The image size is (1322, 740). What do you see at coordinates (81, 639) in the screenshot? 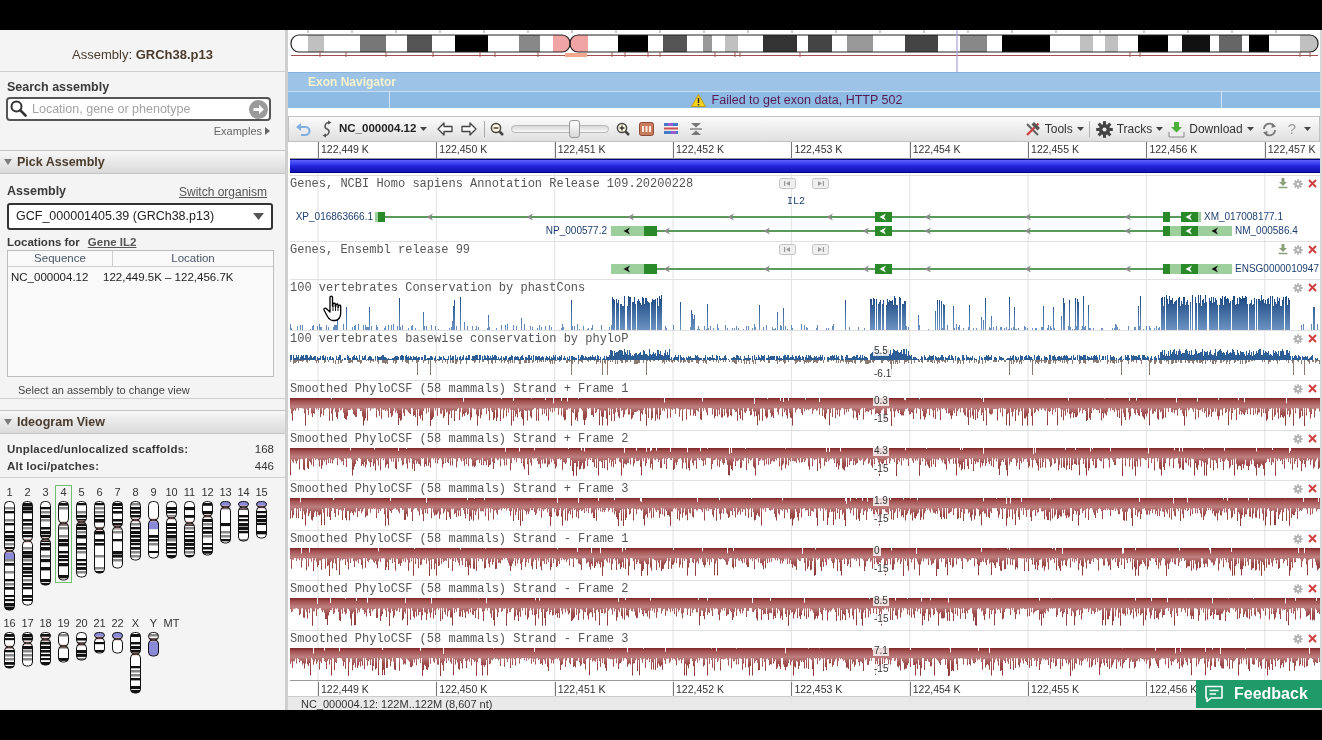
I see `chromosome-button: 20` at bounding box center [81, 639].